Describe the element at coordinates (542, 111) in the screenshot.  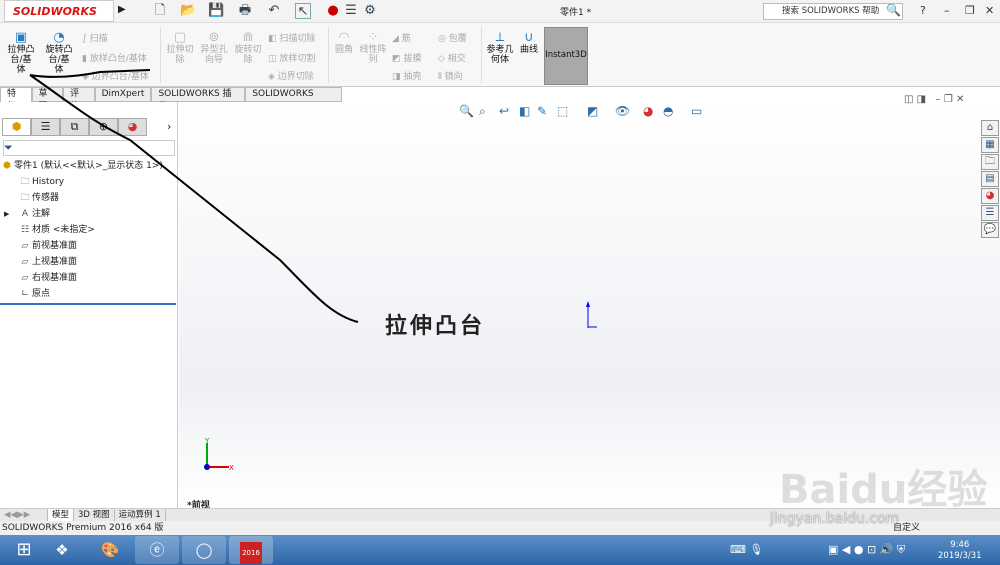
I see `dynamic-annotation-icon: ✎` at that location.